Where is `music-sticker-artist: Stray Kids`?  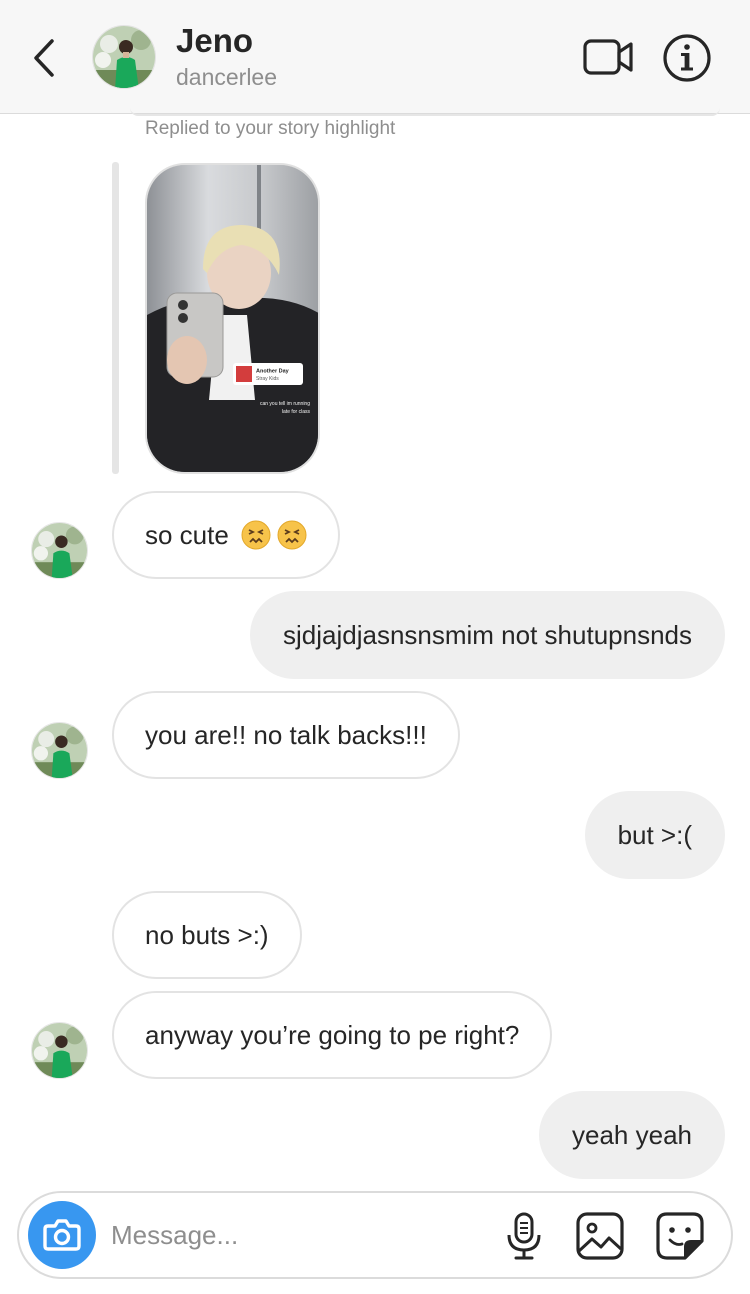
music-sticker-artist: Stray Kids is located at coordinates (267, 379).